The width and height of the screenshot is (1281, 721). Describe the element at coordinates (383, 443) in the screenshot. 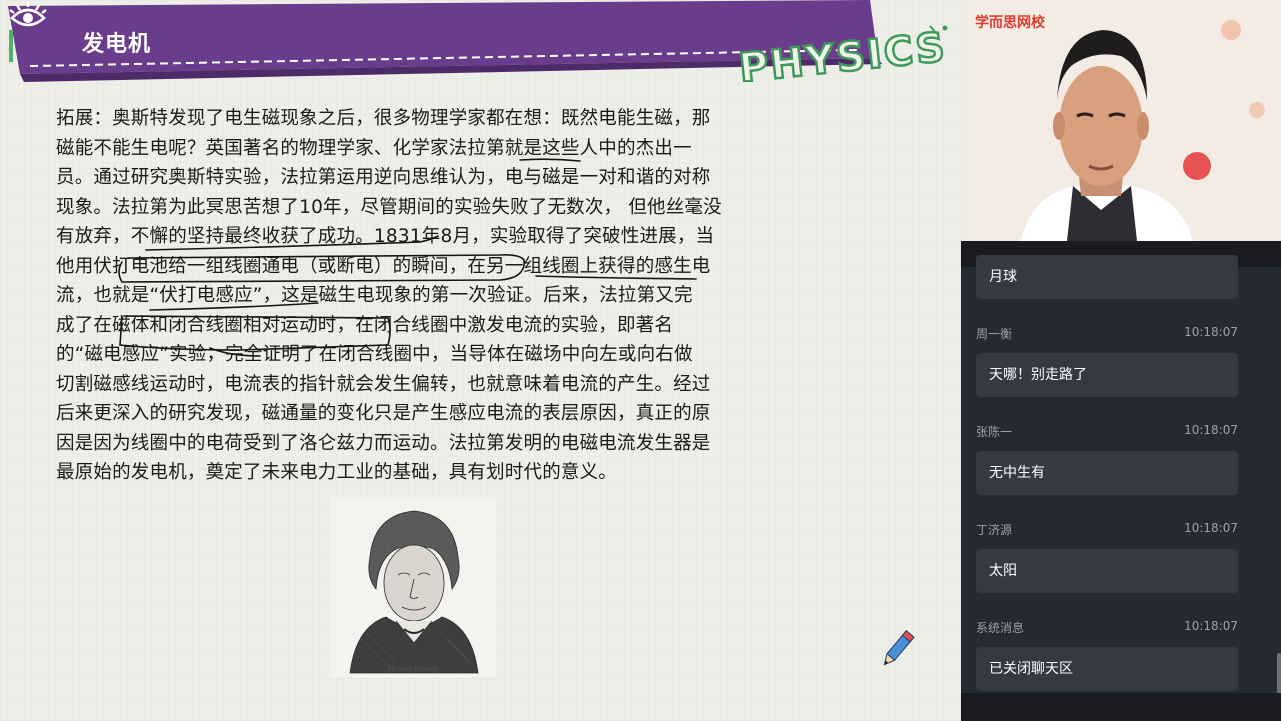

I see `text-line: 因是因为线圈中的电荷受到了洛仑兹力而运动。法拉第发明的电磁电流发生器是` at that location.